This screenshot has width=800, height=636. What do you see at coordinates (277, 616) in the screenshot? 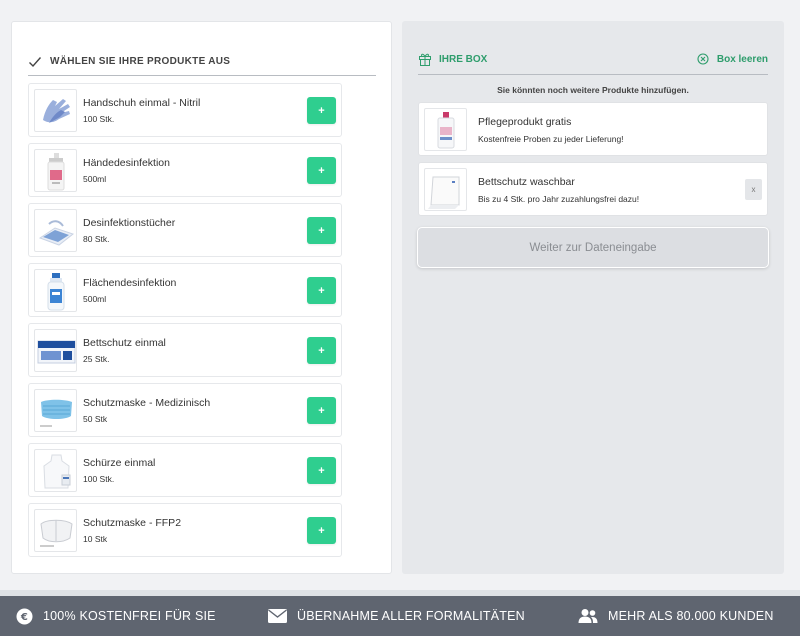
I see `envelope-icon` at bounding box center [277, 616].